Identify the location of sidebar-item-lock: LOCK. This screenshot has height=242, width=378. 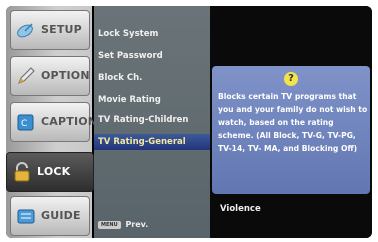
(50, 172).